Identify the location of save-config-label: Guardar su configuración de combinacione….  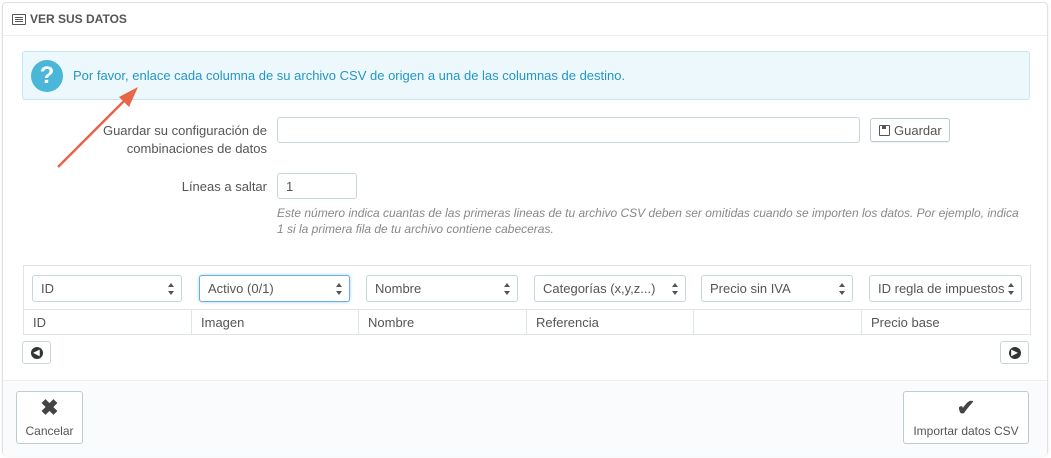
(184, 139).